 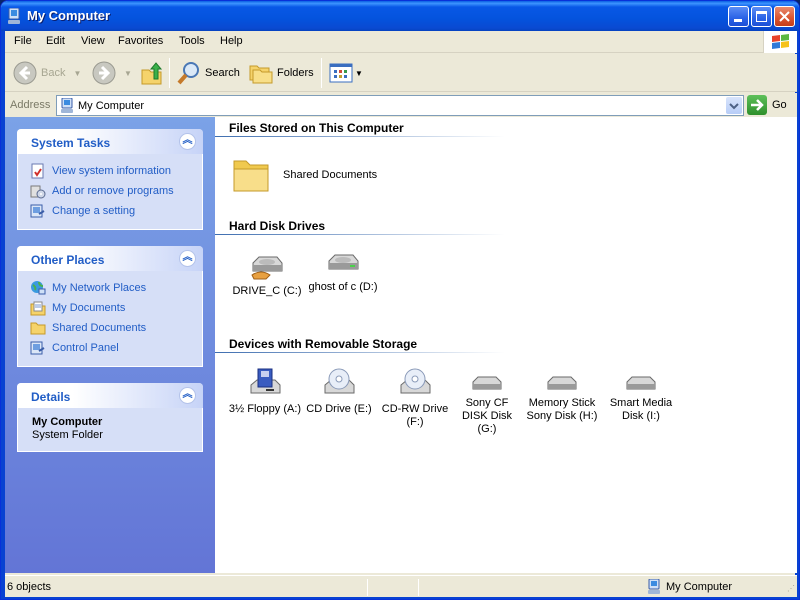 I want to click on smart-media-i-item: Smart Media Disk (I:), so click(x=641, y=399).